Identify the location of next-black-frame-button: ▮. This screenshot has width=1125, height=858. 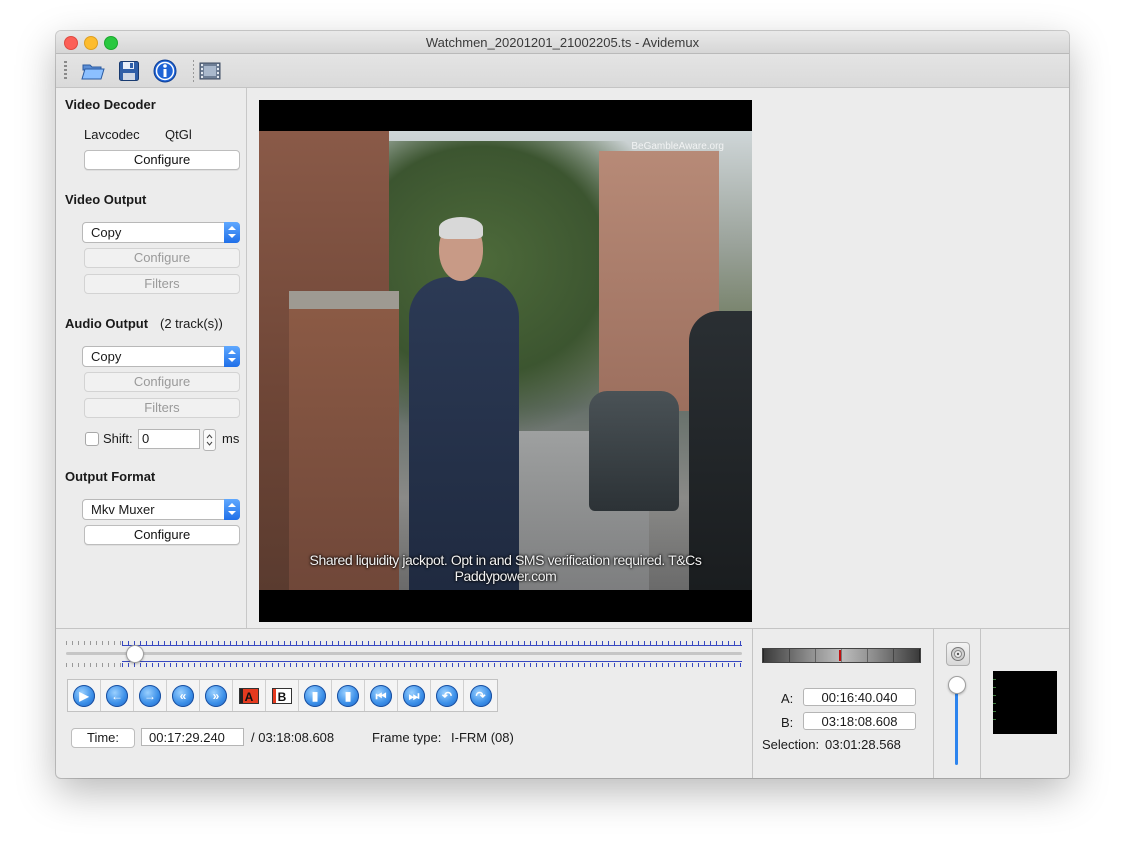
(348, 695).